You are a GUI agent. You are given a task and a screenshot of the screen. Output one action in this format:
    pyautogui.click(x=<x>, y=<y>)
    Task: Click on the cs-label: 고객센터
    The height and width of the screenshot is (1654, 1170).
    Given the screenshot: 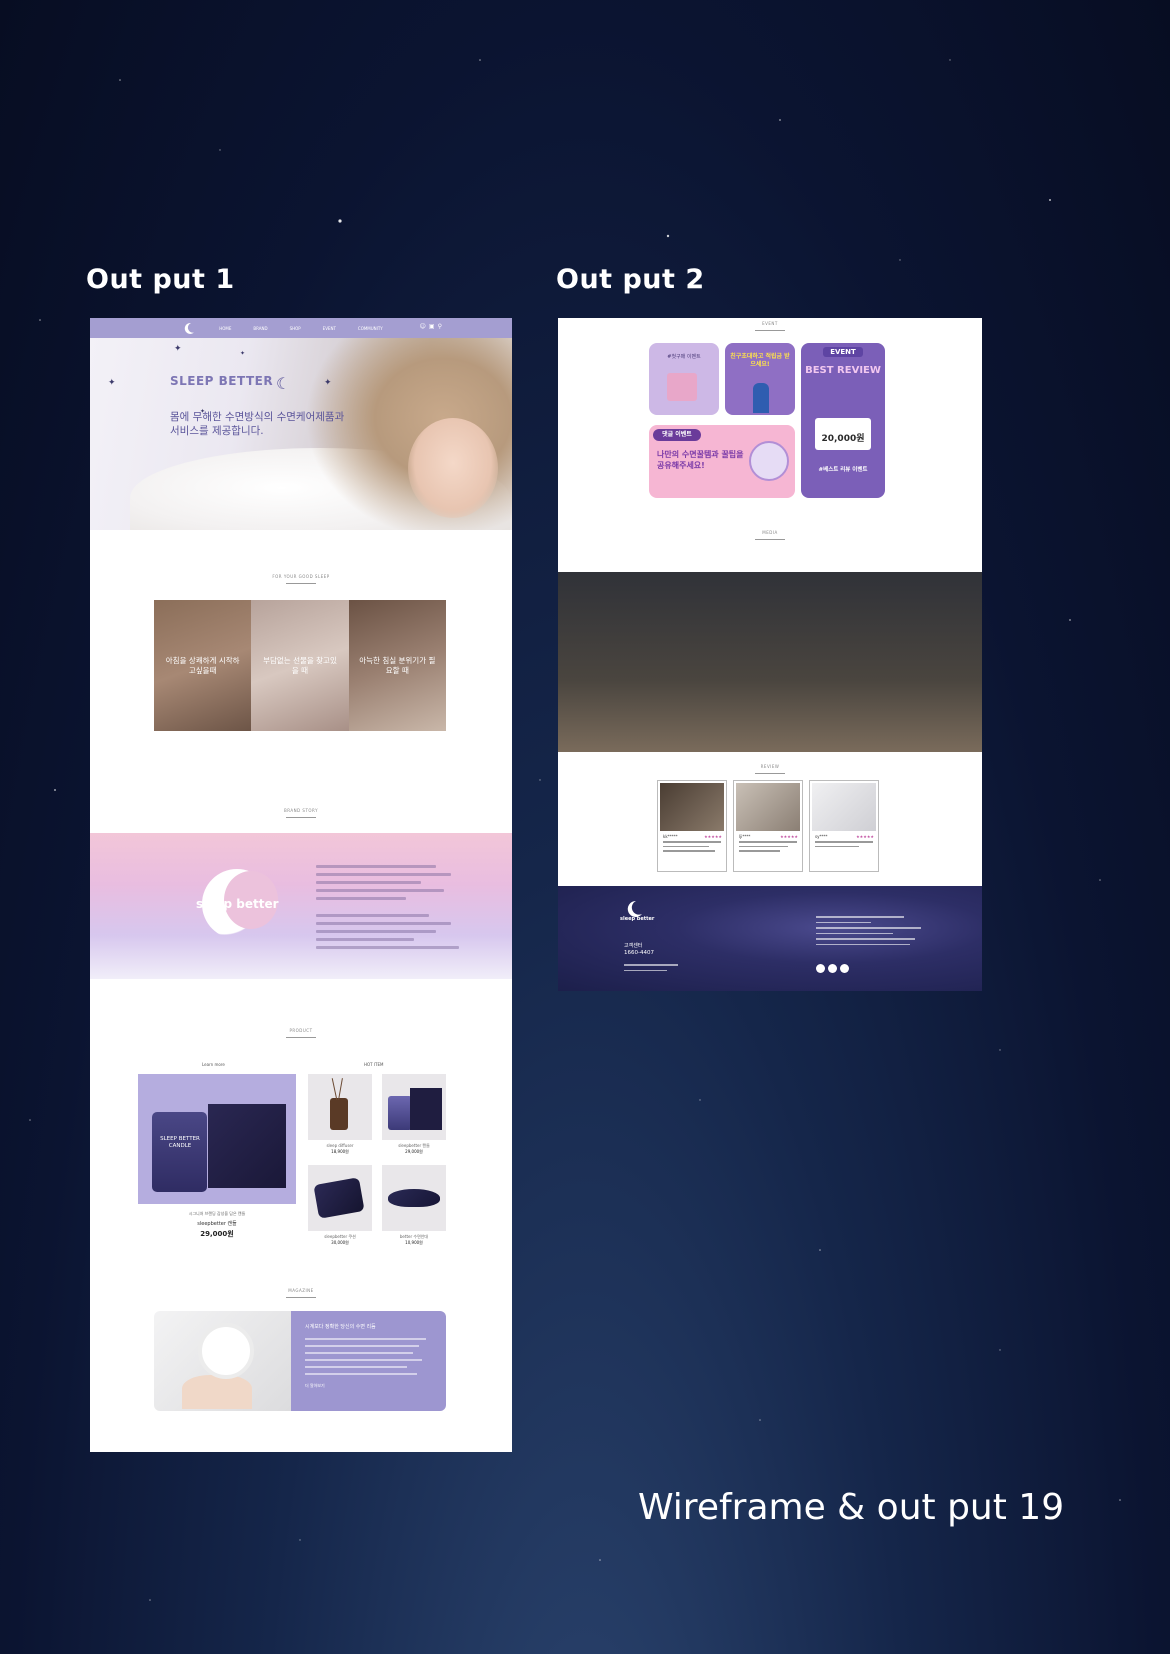 What is the action you would take?
    pyautogui.click(x=633, y=946)
    